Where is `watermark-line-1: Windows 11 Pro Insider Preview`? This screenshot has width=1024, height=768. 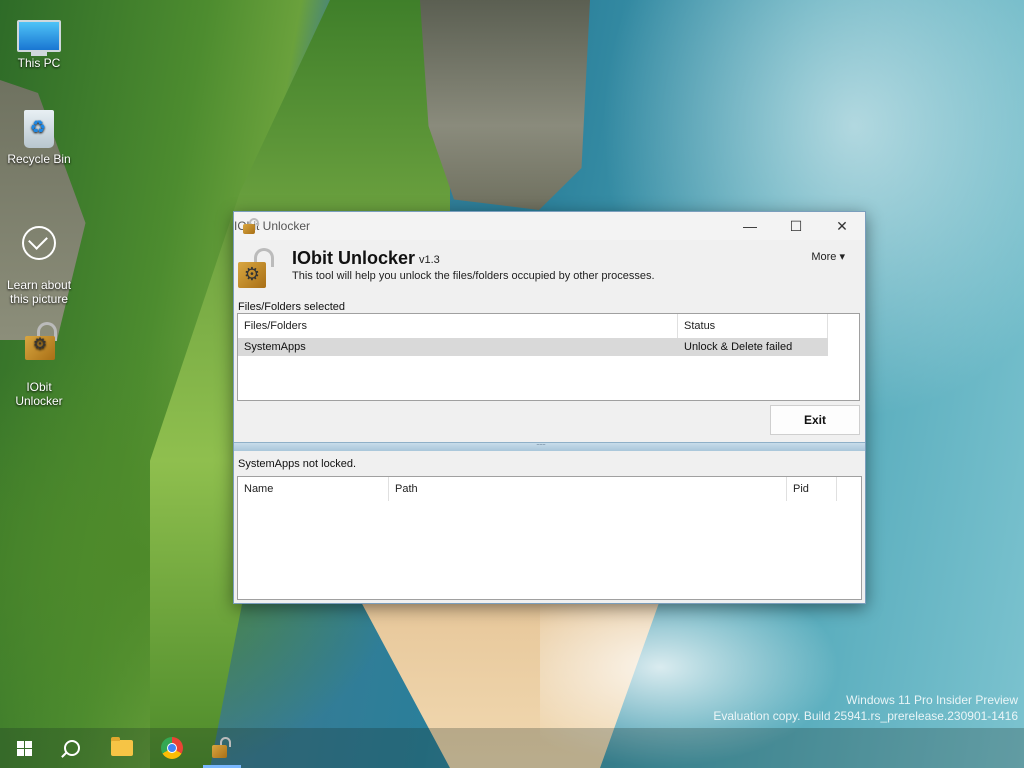
watermark-line-1: Windows 11 Pro Insider Preview is located at coordinates (932, 700).